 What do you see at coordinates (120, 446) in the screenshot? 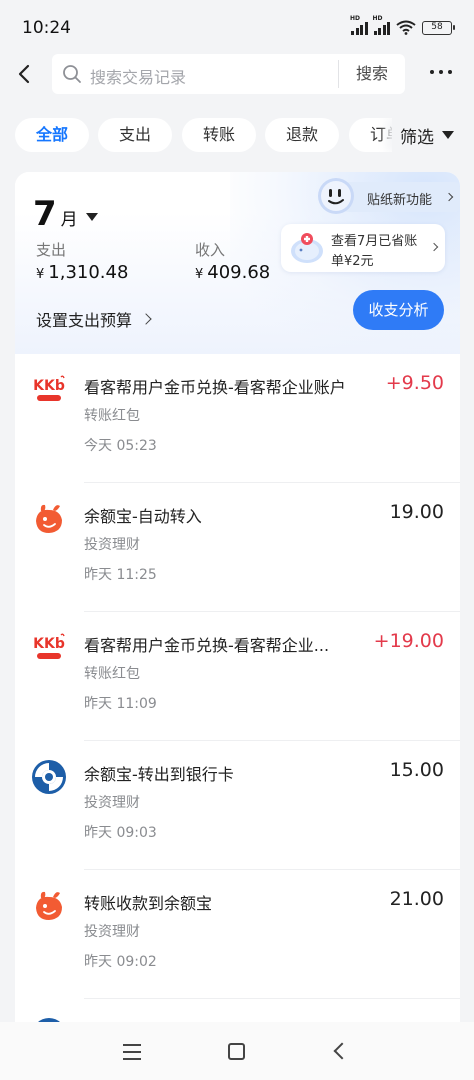
I see `transaction-time: 今天 05:23` at bounding box center [120, 446].